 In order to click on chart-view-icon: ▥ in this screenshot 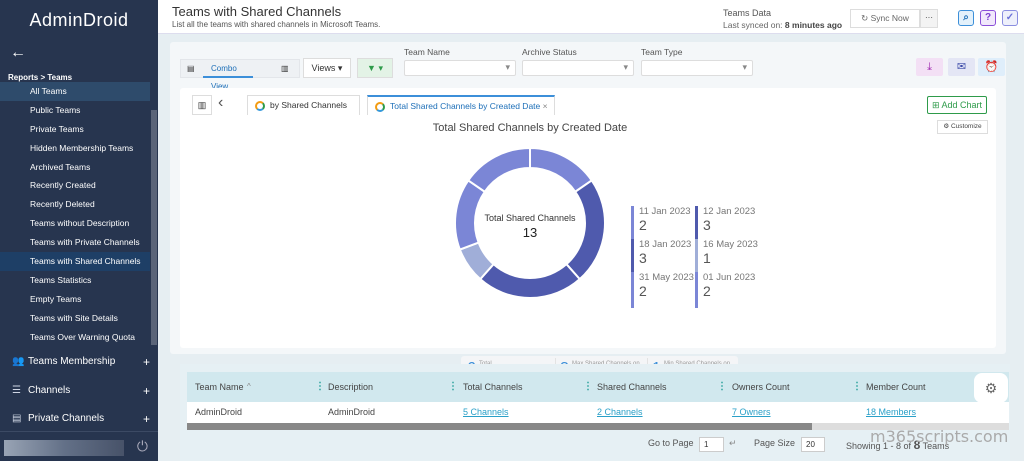, I will do `click(285, 69)`.